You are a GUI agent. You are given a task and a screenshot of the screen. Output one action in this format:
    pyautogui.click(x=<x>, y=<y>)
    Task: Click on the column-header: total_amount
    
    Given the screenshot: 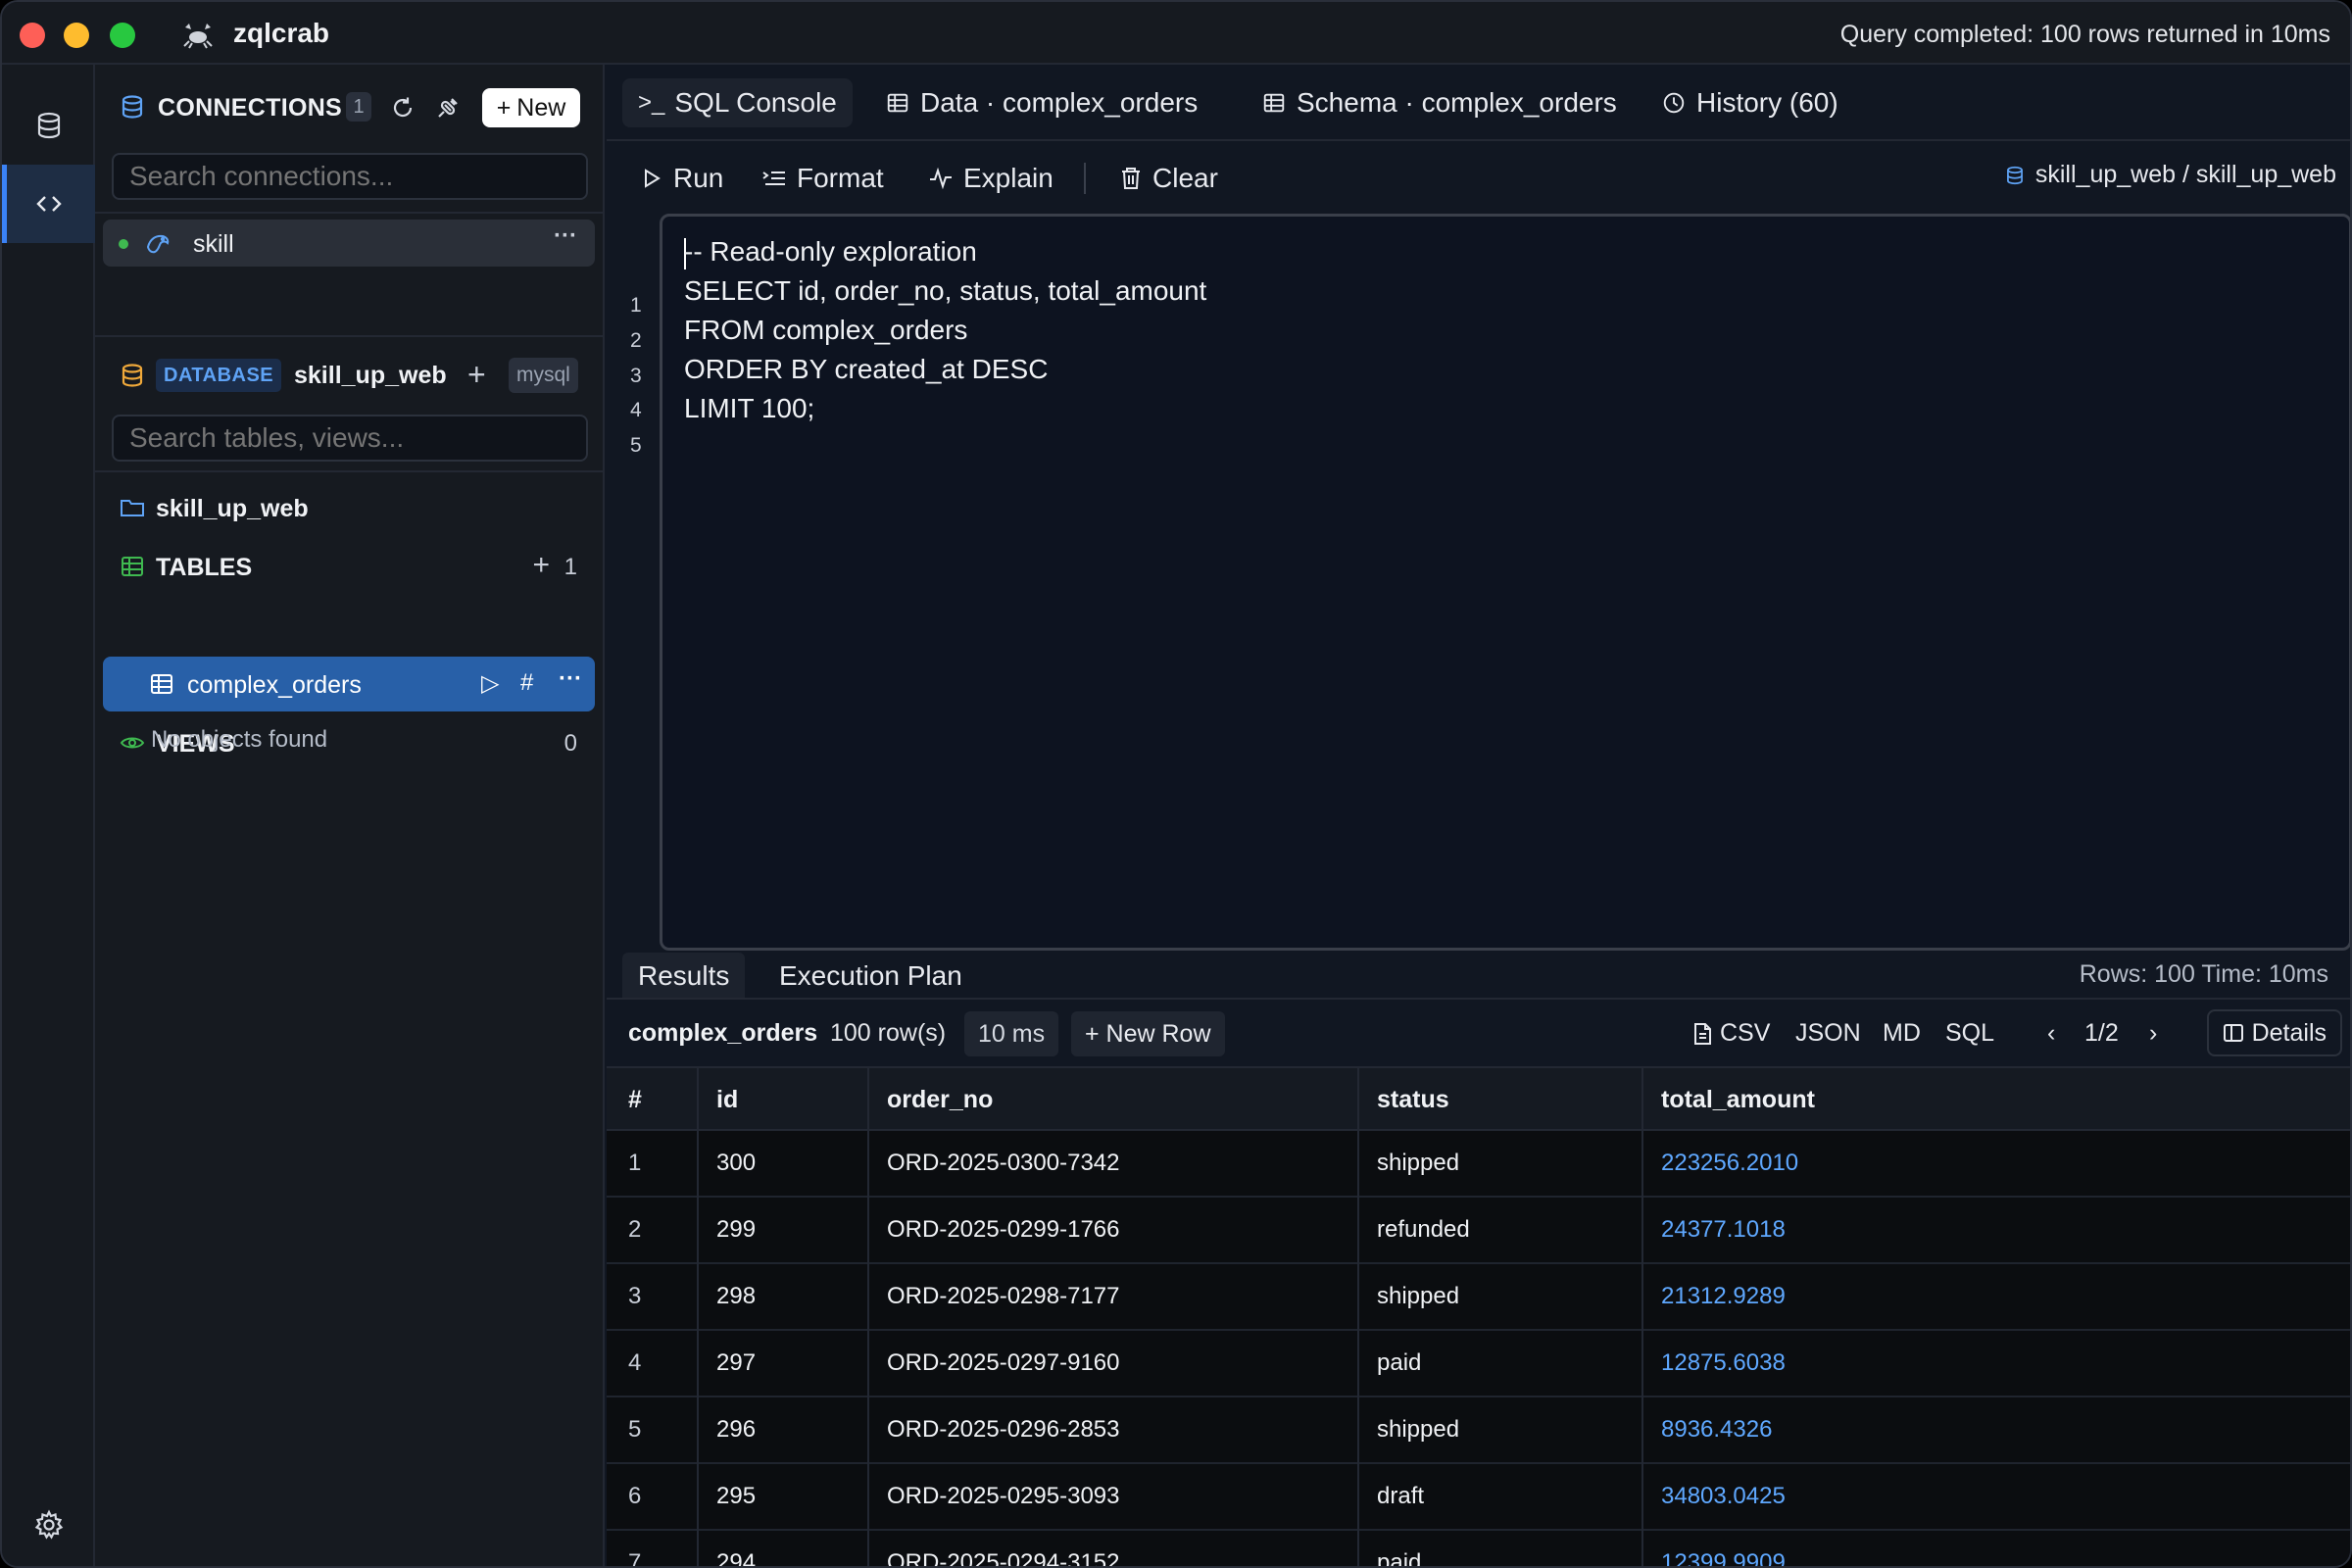 What is the action you would take?
    pyautogui.click(x=1738, y=1099)
    